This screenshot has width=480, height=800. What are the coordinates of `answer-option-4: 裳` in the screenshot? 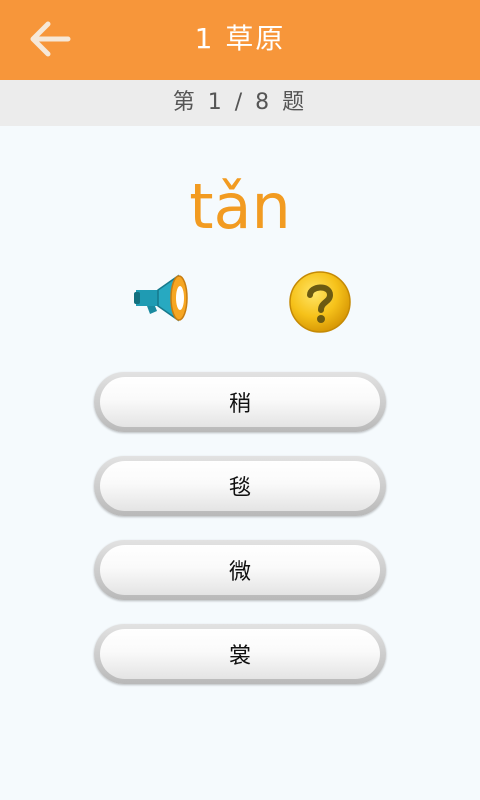 It's located at (240, 654).